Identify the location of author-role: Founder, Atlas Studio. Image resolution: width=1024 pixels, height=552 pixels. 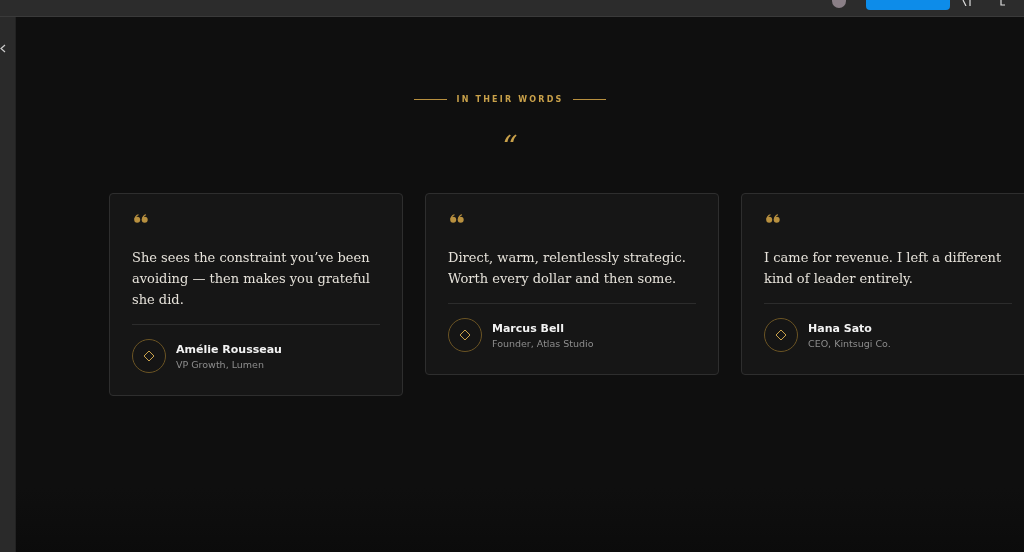
(543, 343).